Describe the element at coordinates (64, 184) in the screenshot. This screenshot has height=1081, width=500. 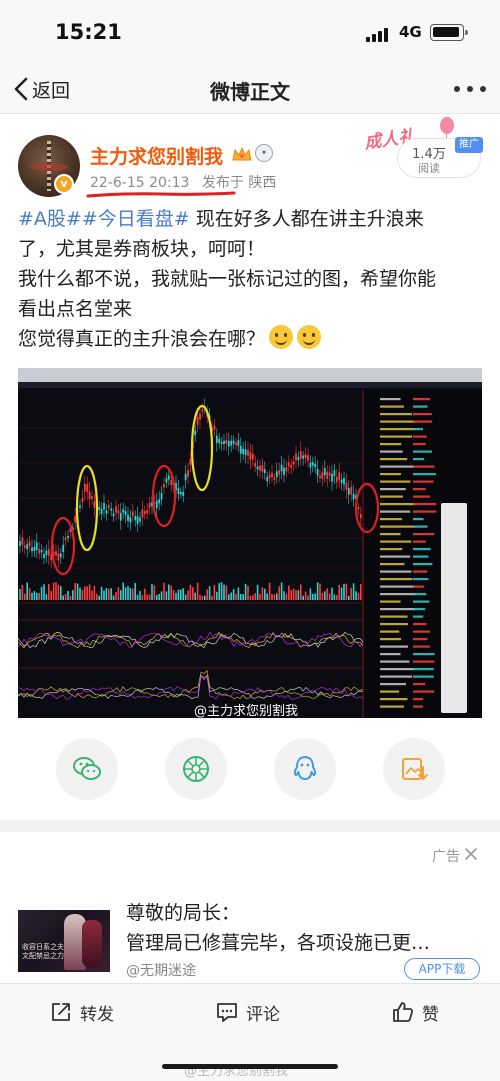
I see `vip-badge-icon: v` at that location.